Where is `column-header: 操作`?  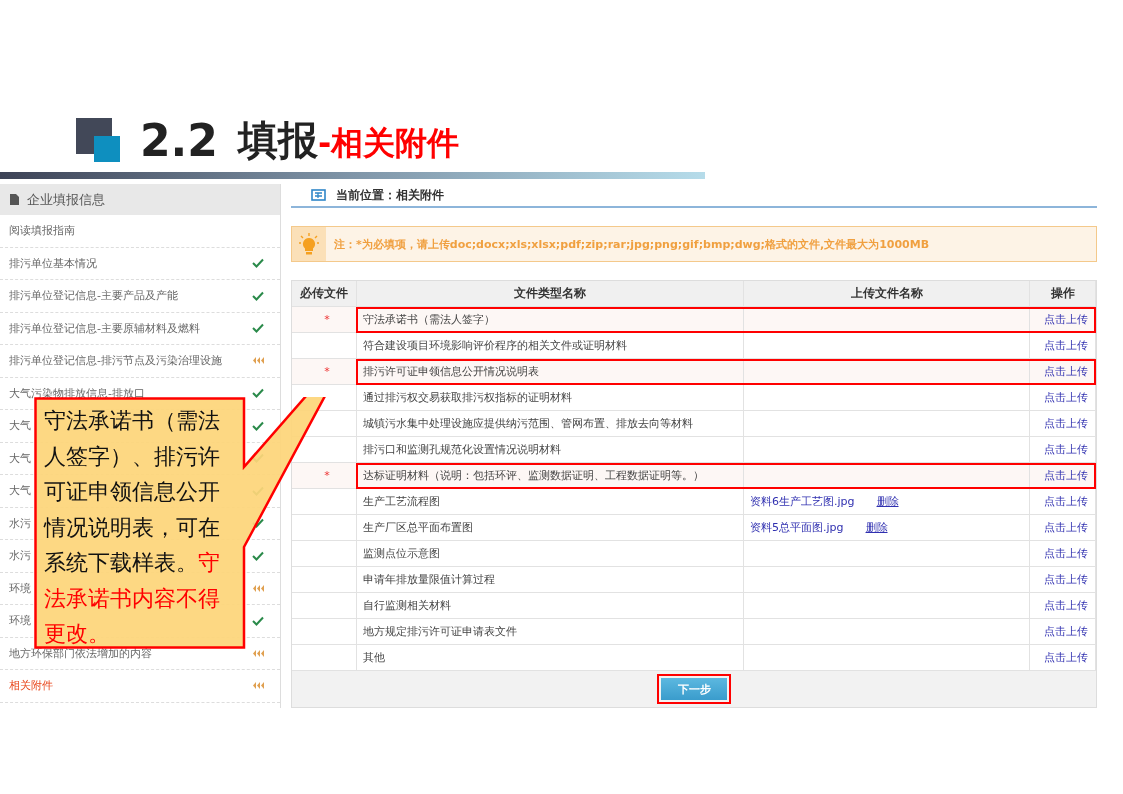 column-header: 操作 is located at coordinates (1063, 294).